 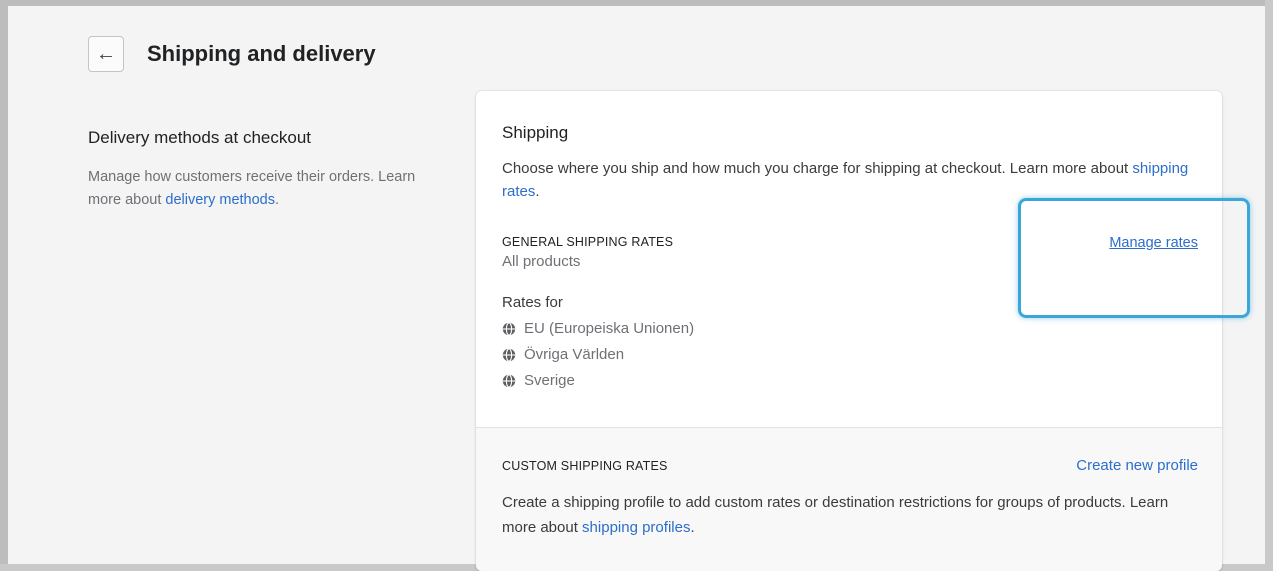 What do you see at coordinates (588, 242) in the screenshot?
I see `general-rates-label: GENERAL SHIPPING RATES` at bounding box center [588, 242].